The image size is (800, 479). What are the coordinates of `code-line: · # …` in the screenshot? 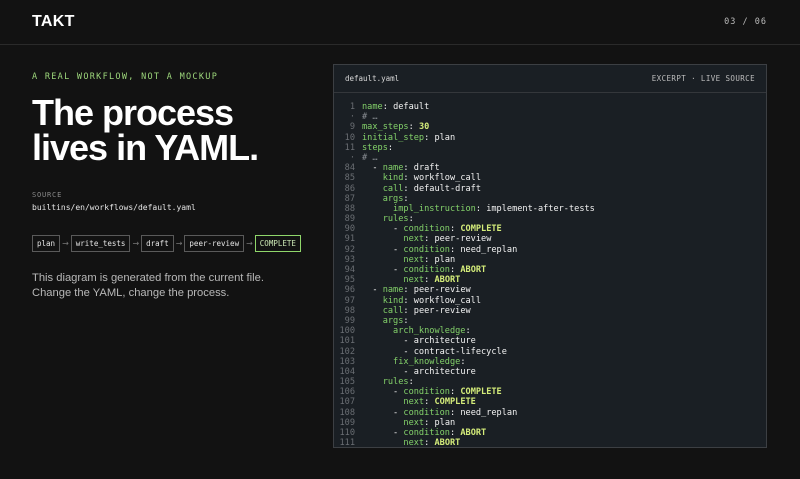 It's located at (550, 117).